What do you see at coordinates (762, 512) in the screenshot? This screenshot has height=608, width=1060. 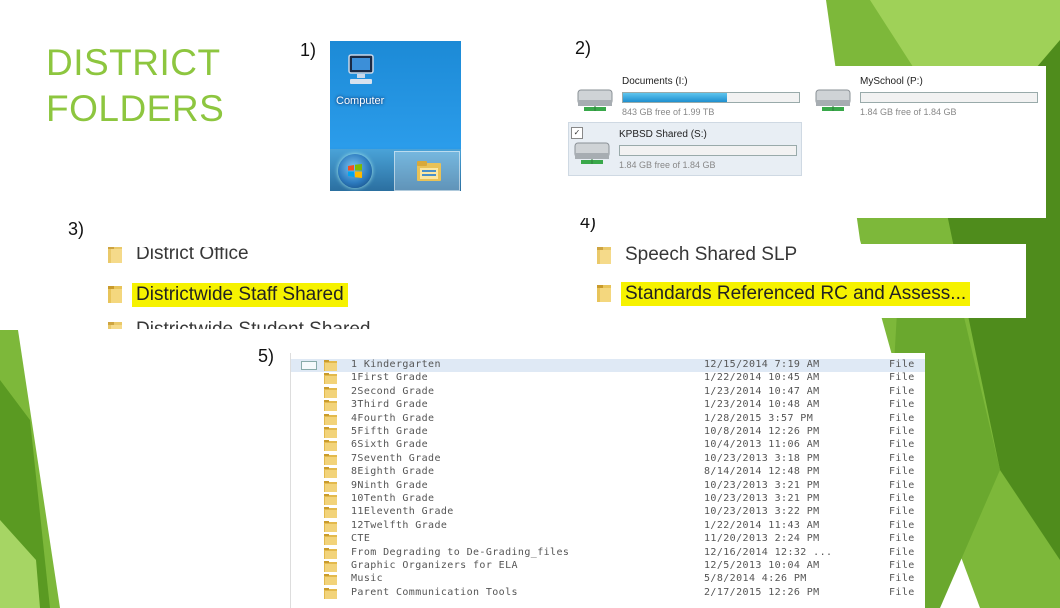 I see `cell-date: 10/23/2013 3:22 PM` at bounding box center [762, 512].